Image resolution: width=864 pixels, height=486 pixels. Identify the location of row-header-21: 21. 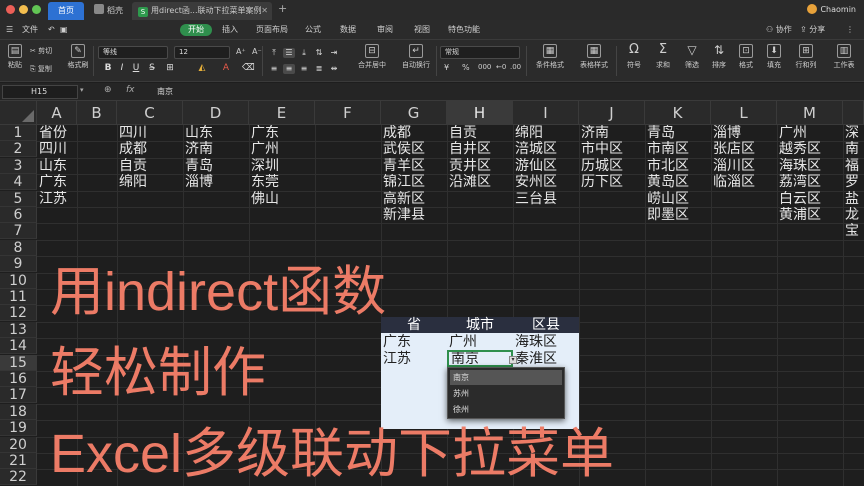
(18, 461).